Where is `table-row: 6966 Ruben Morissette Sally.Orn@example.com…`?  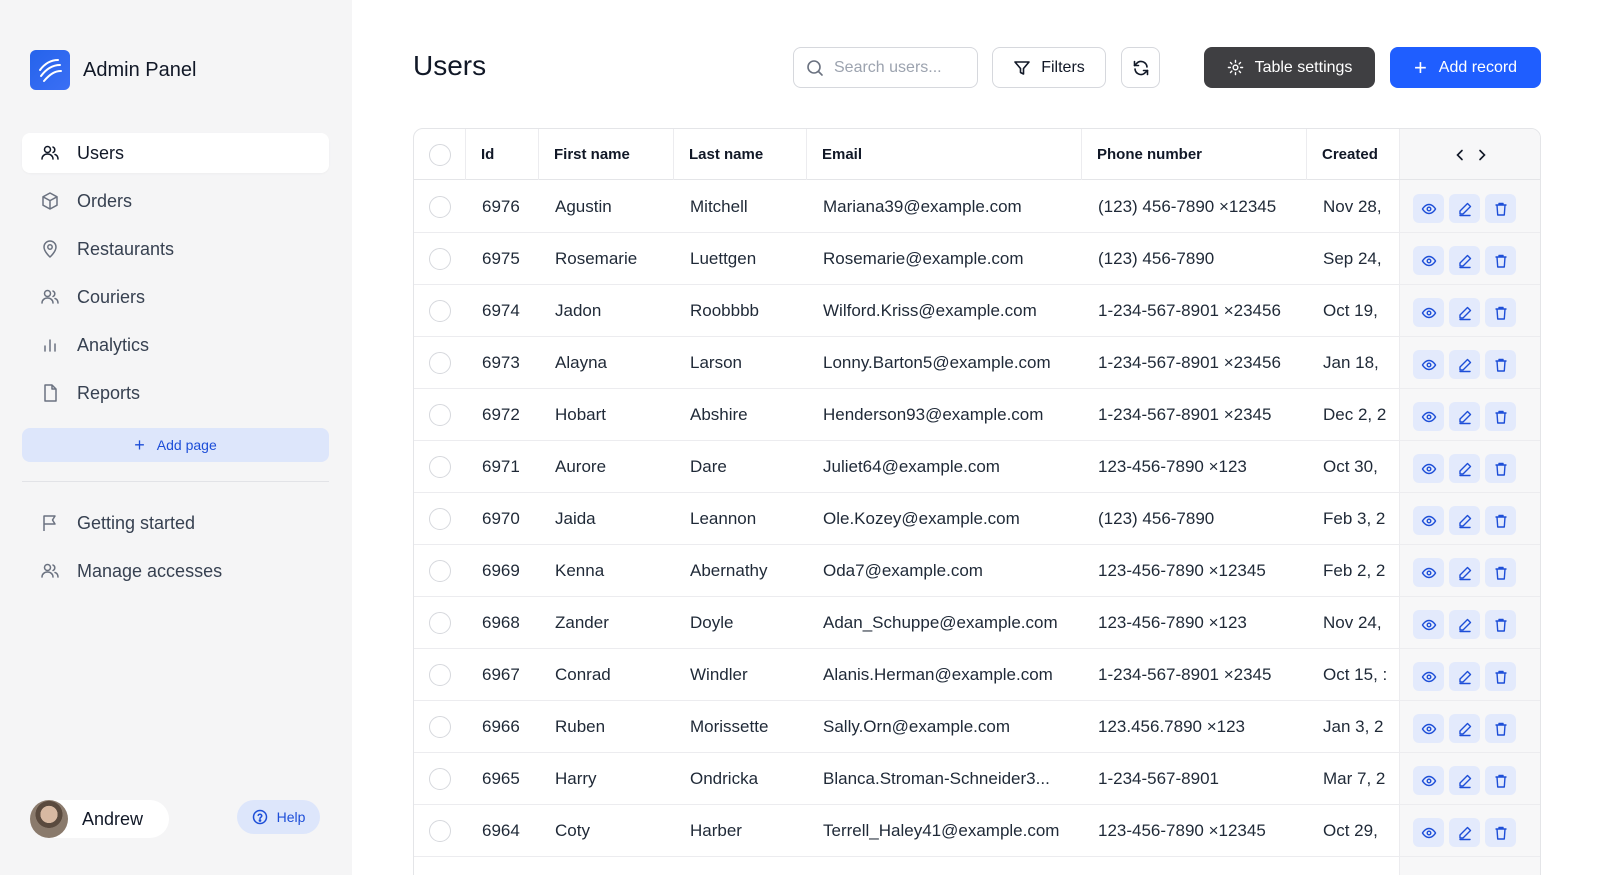 table-row: 6966 Ruben Morissette Sally.Orn@example.com… is located at coordinates (977, 726).